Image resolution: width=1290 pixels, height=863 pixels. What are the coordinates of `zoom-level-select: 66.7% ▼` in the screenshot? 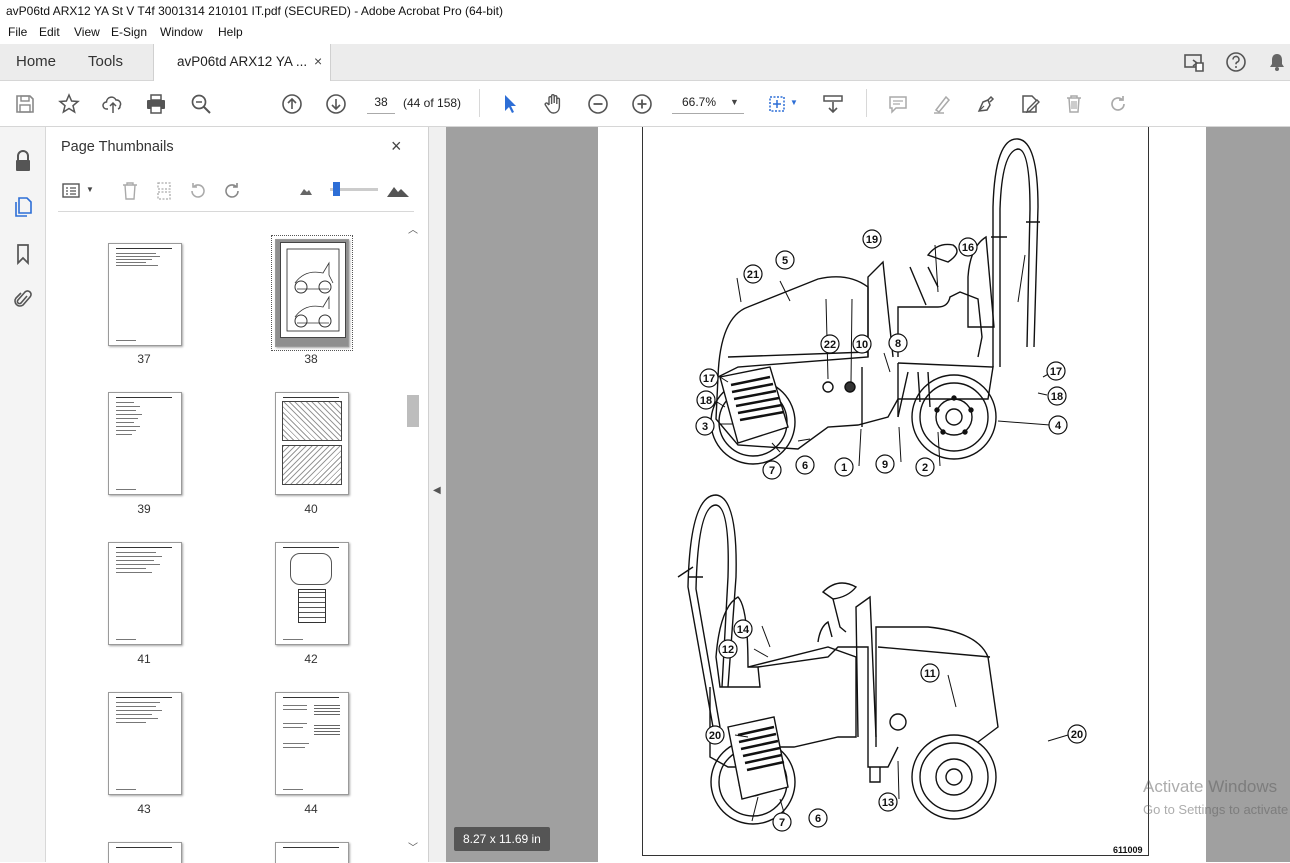 It's located at (708, 102).